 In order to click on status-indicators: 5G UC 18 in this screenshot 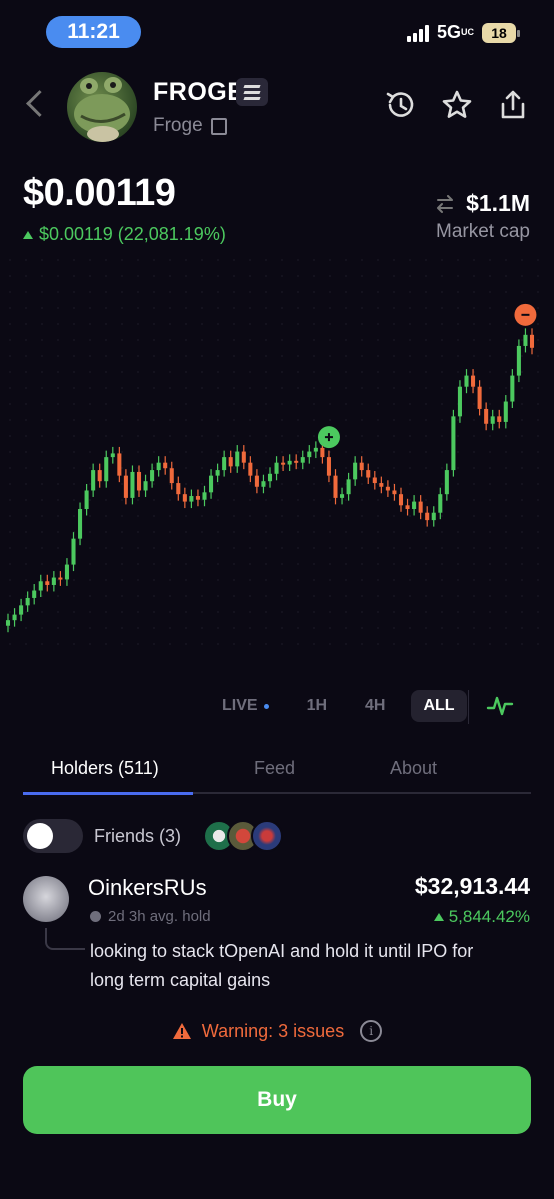, I will do `click(463, 32)`.